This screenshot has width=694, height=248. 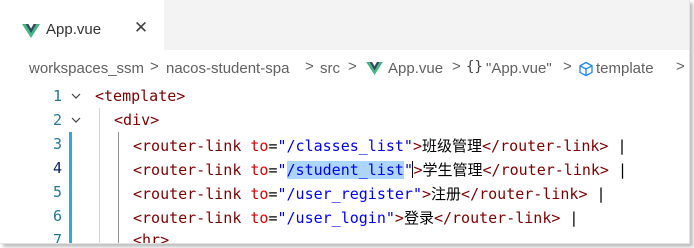 What do you see at coordinates (344, 236) in the screenshot?
I see `code-line: 7 <hr>` at bounding box center [344, 236].